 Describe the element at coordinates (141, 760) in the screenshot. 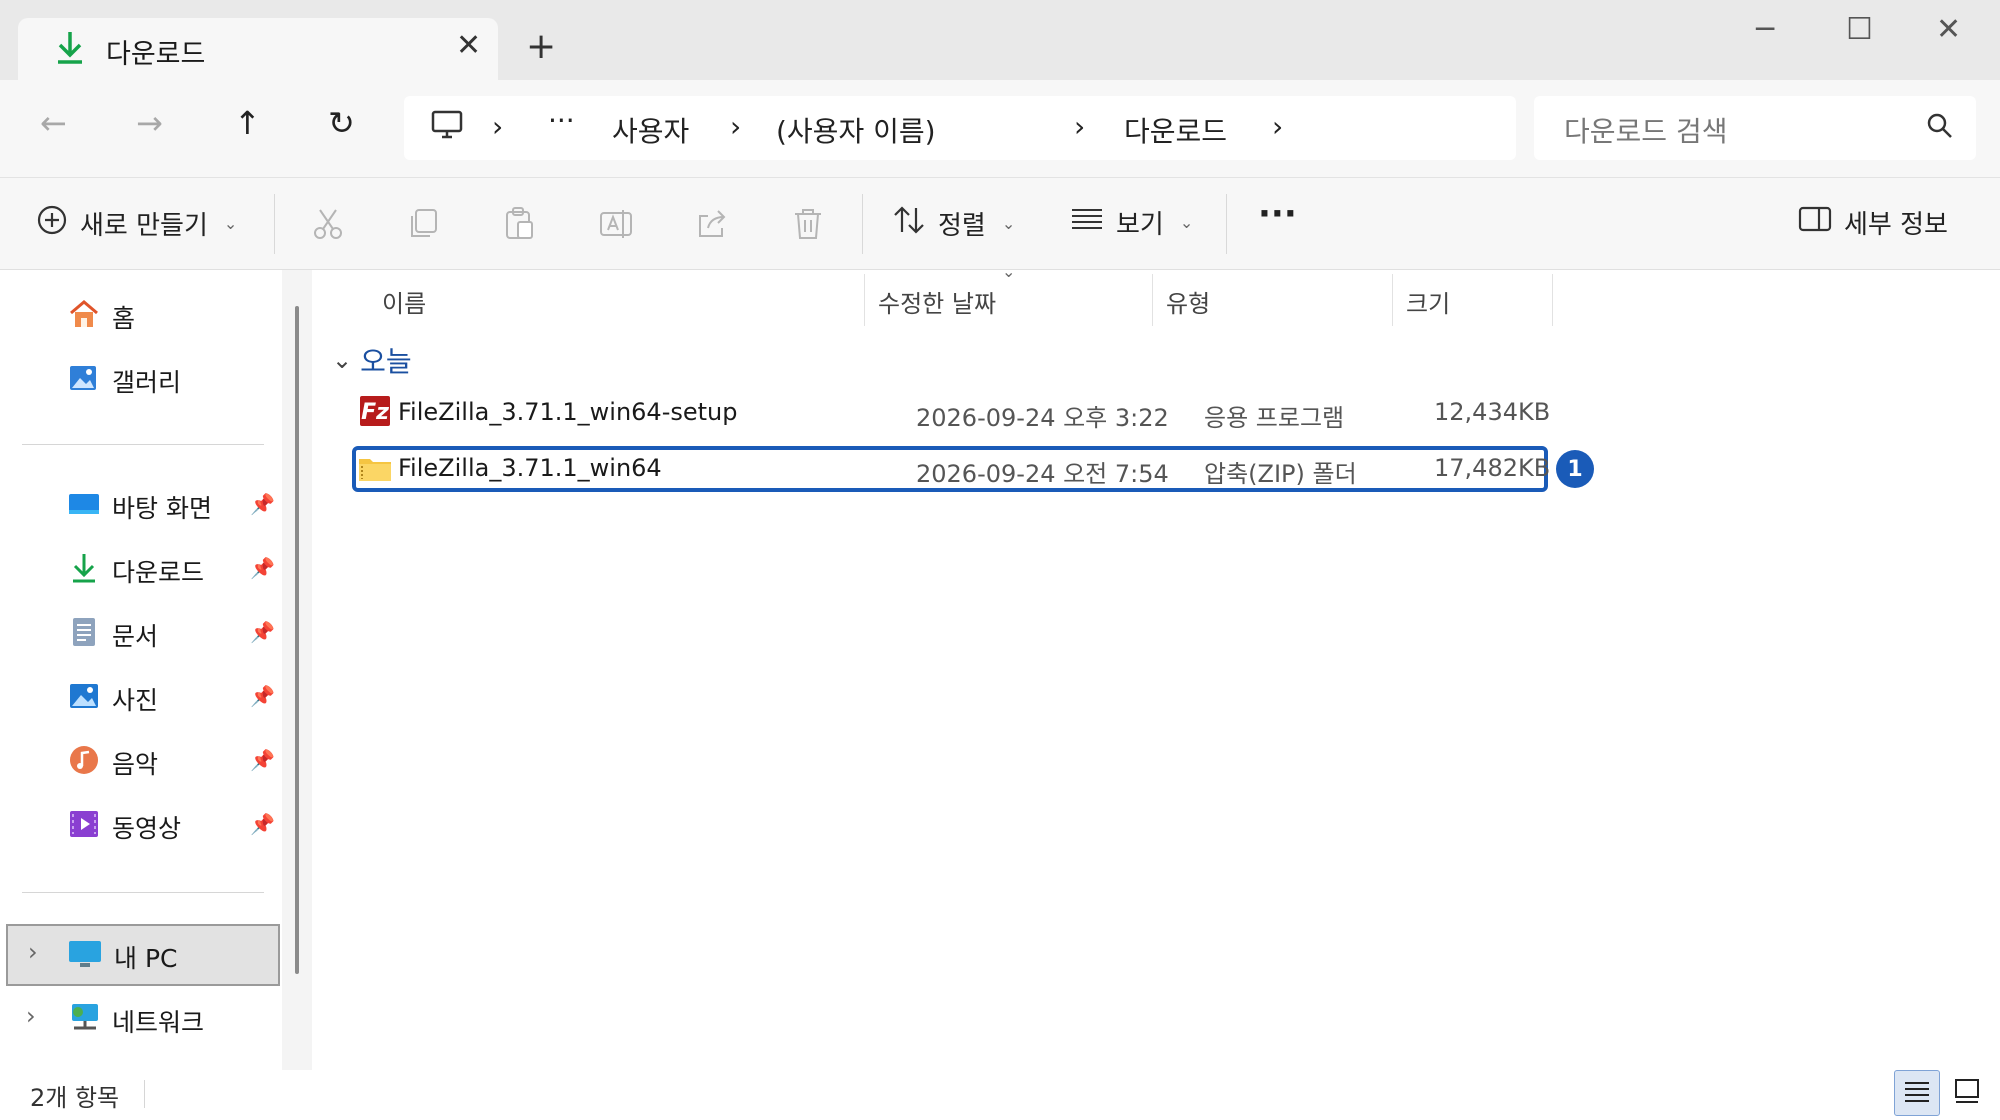

I see `sidebar-item-music: 음악 📌` at that location.